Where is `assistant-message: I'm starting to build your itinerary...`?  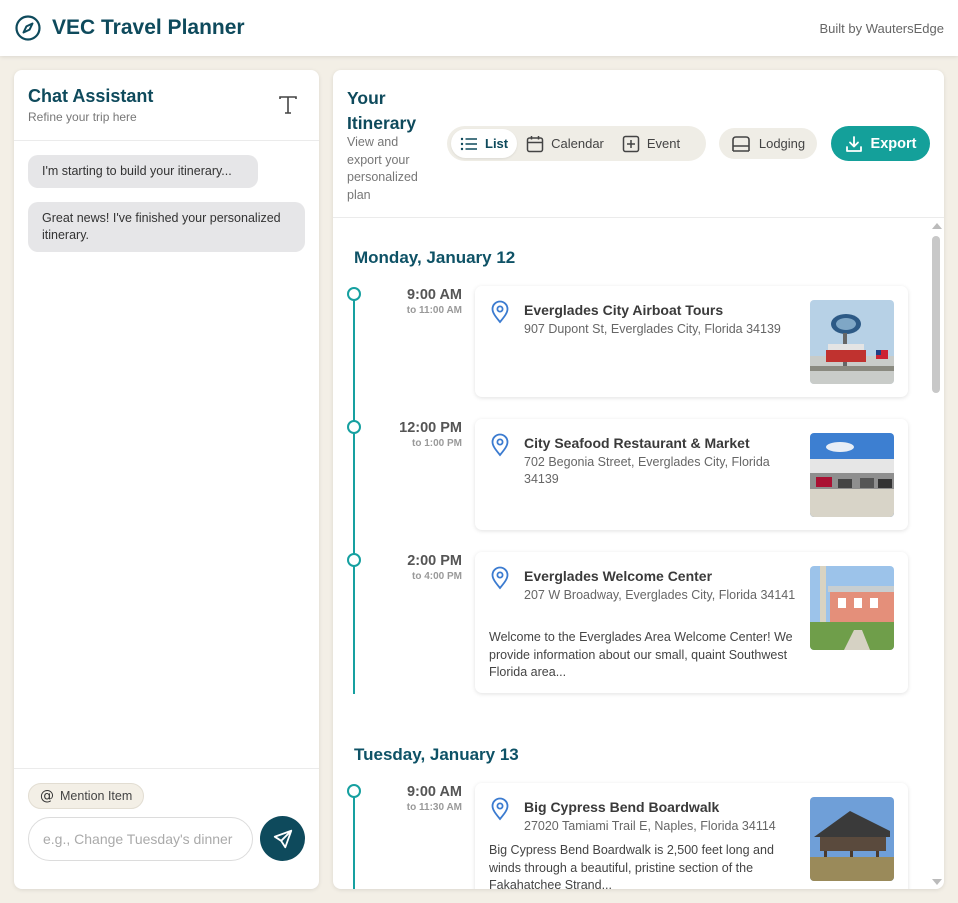
assistant-message: I'm starting to build your itinerary... is located at coordinates (143, 171).